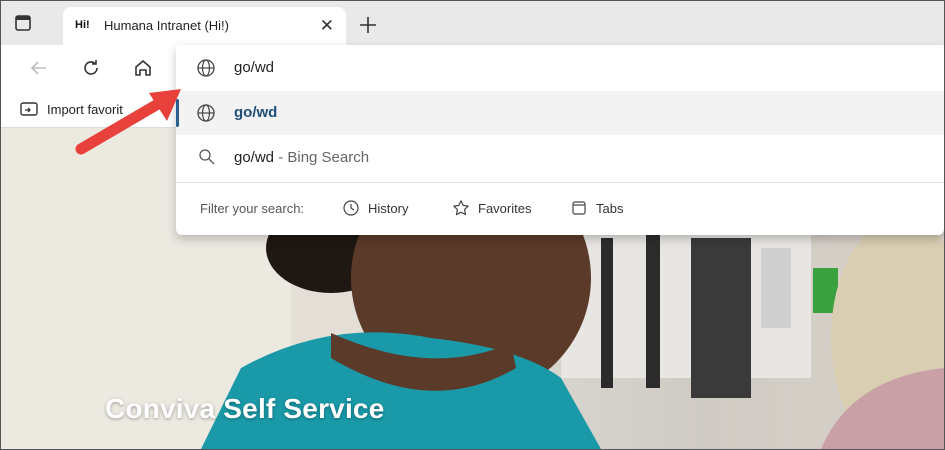 This screenshot has width=945, height=450. Describe the element at coordinates (256, 112) in the screenshot. I see `suggestion-url-text: go/wd` at that location.